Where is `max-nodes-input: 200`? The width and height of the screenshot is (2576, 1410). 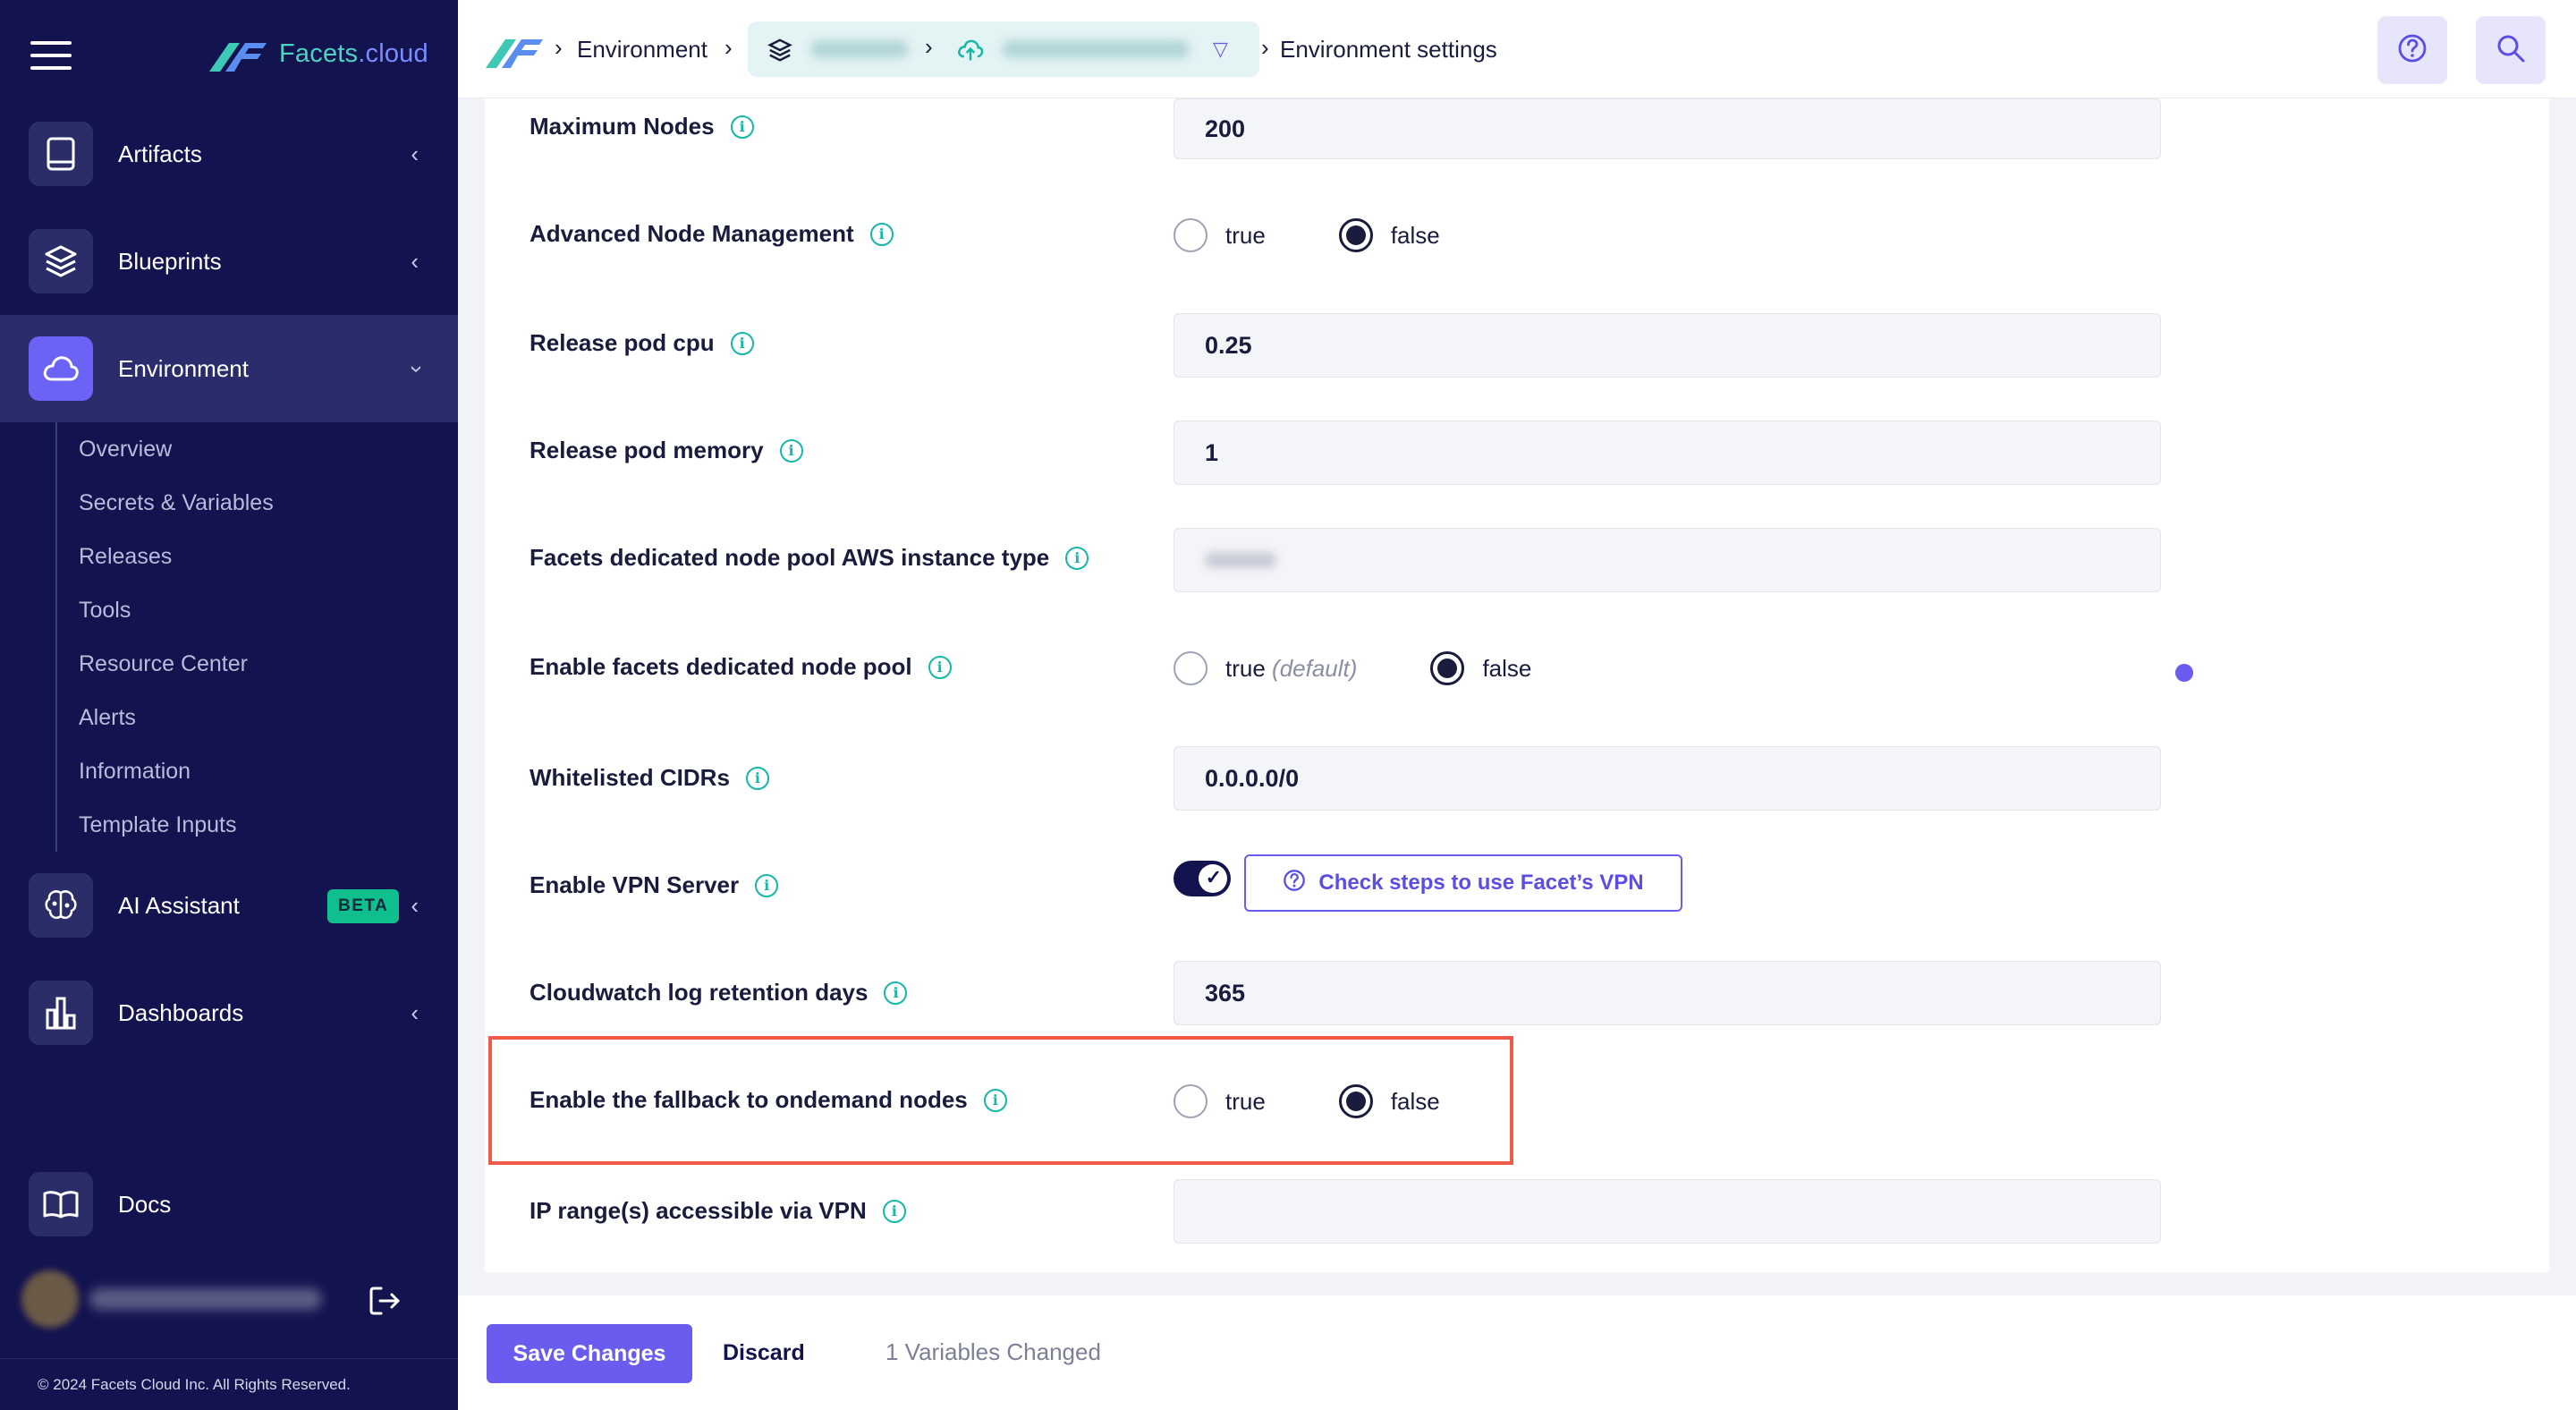 max-nodes-input: 200 is located at coordinates (1667, 128).